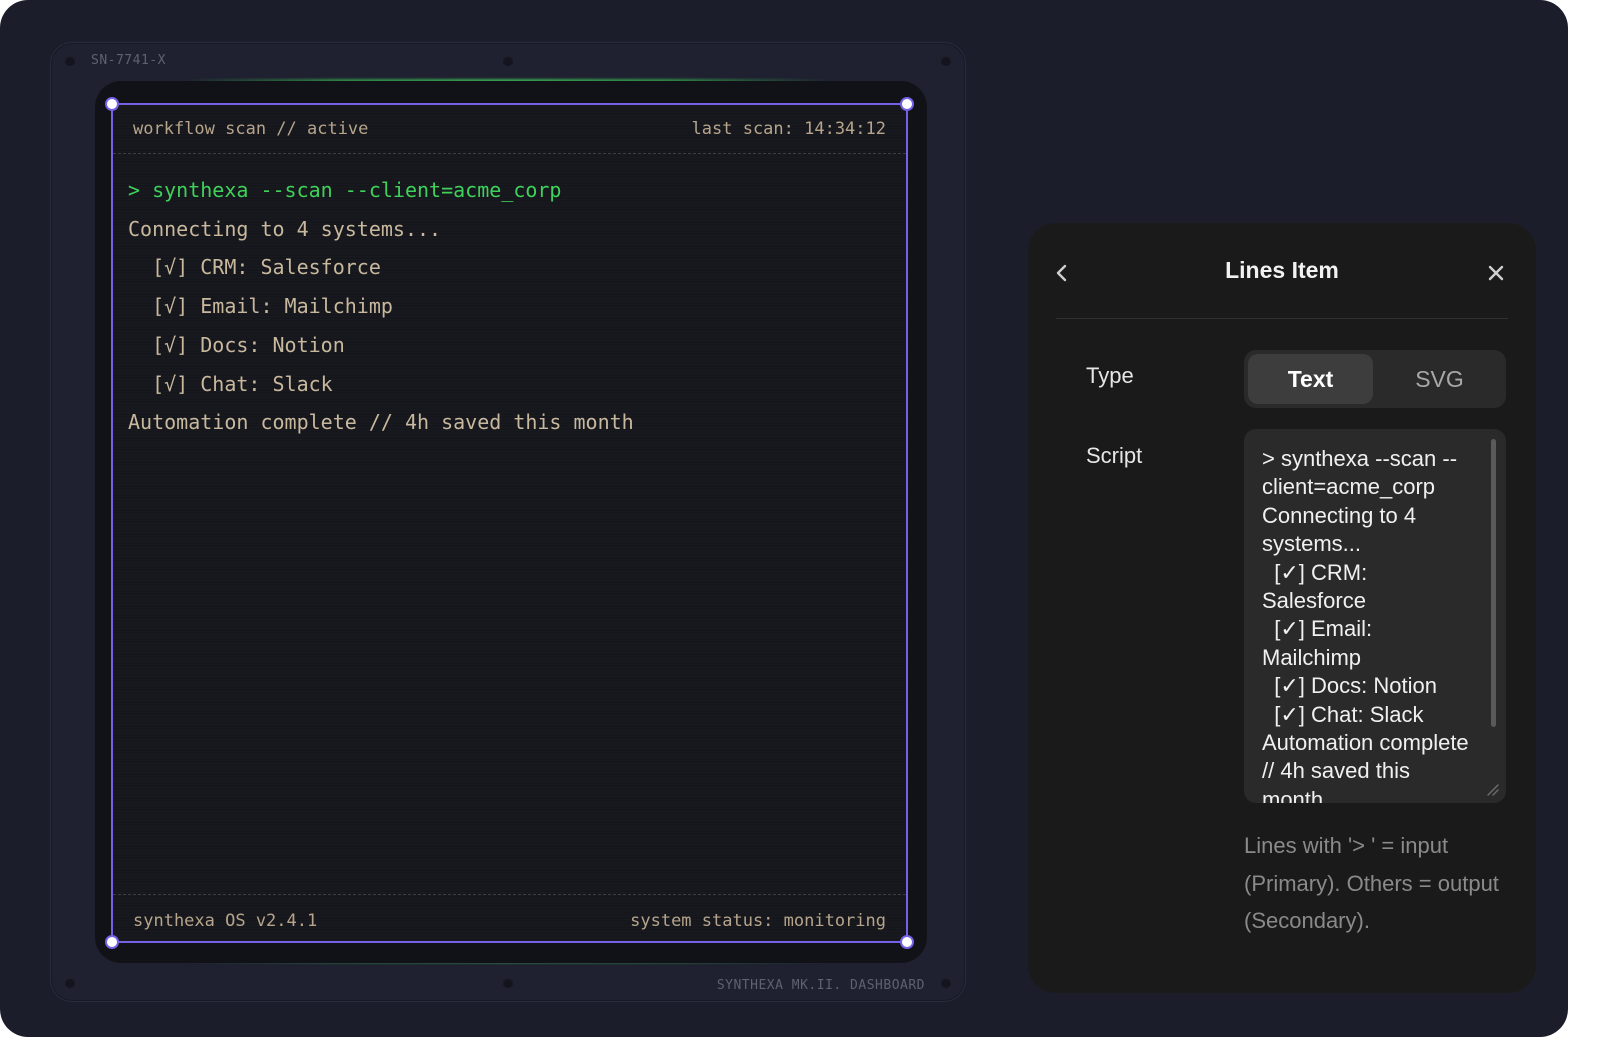 This screenshot has height=1058, width=1600. I want to click on terminal-input-line: > synthexa --scan --client=acme_corp, so click(345, 190).